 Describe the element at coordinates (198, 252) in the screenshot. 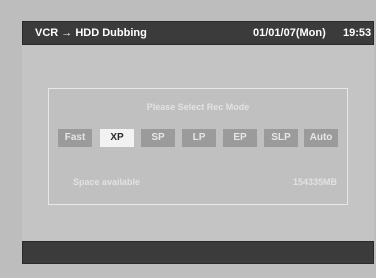

I see `footer-bar` at that location.